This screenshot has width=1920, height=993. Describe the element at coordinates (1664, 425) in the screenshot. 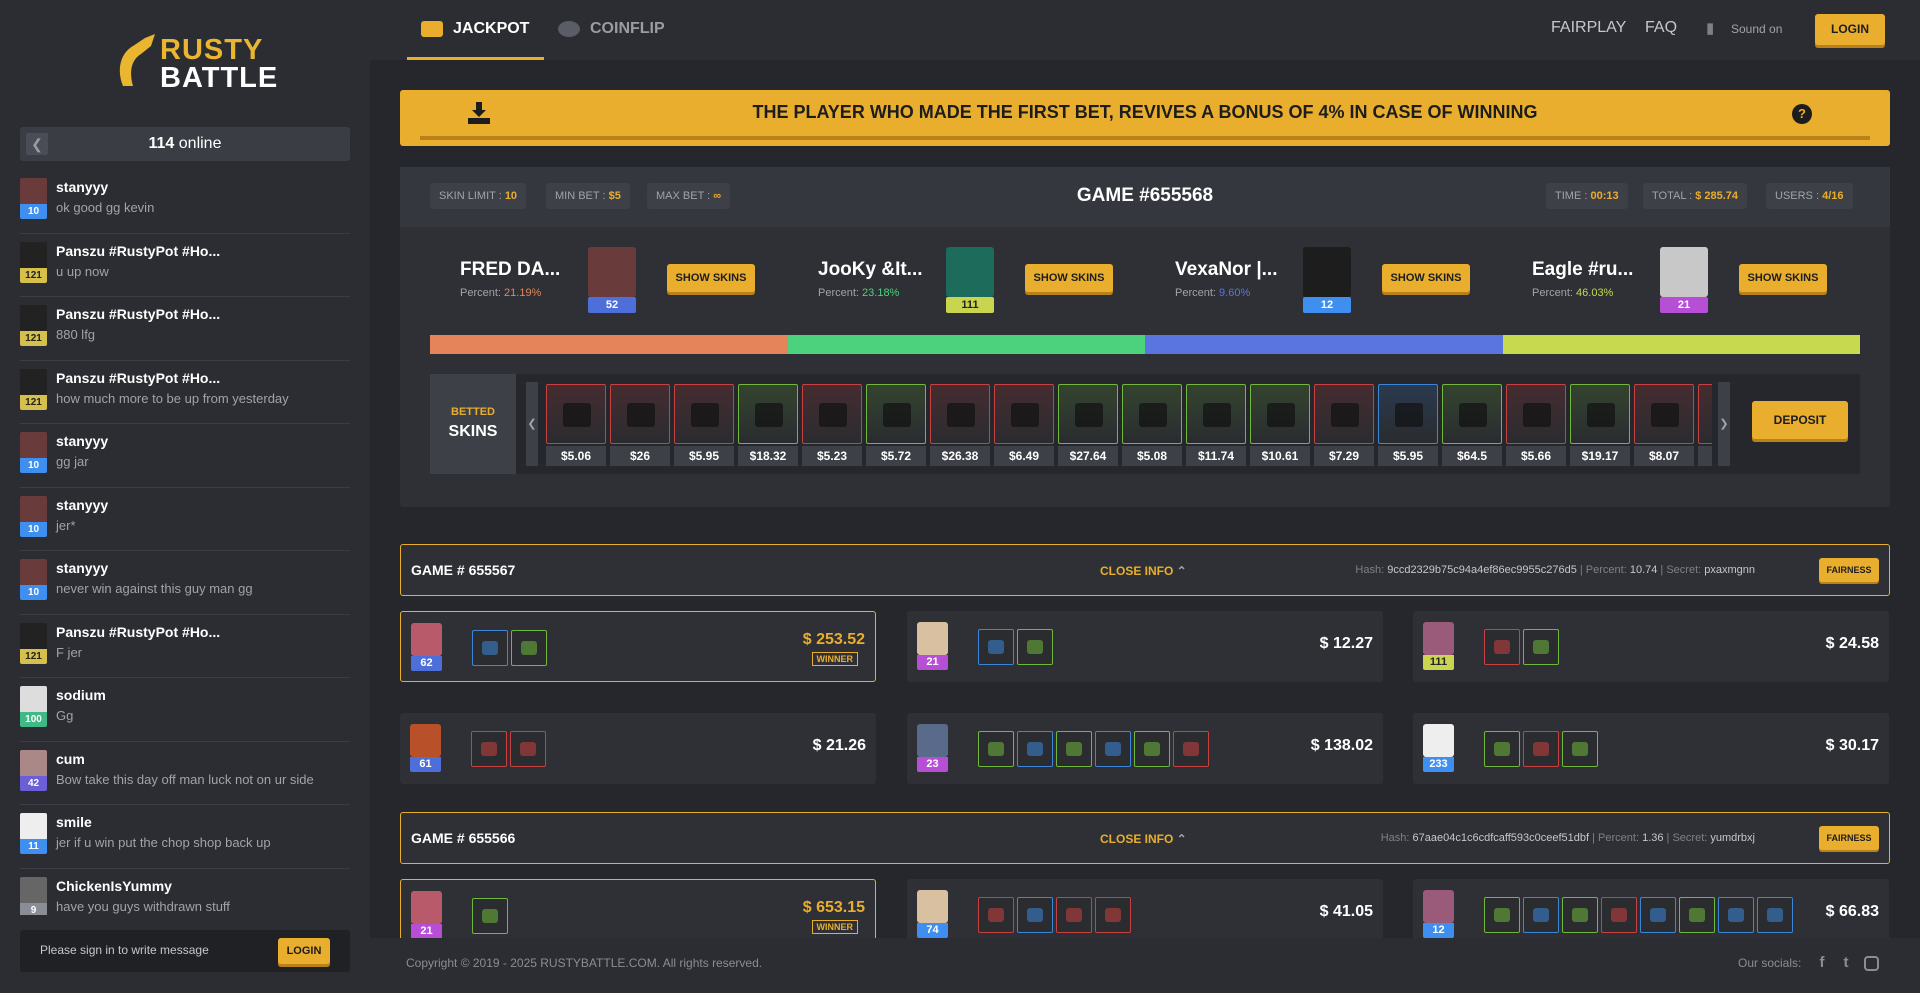

I see `skin-item: $8.07` at that location.